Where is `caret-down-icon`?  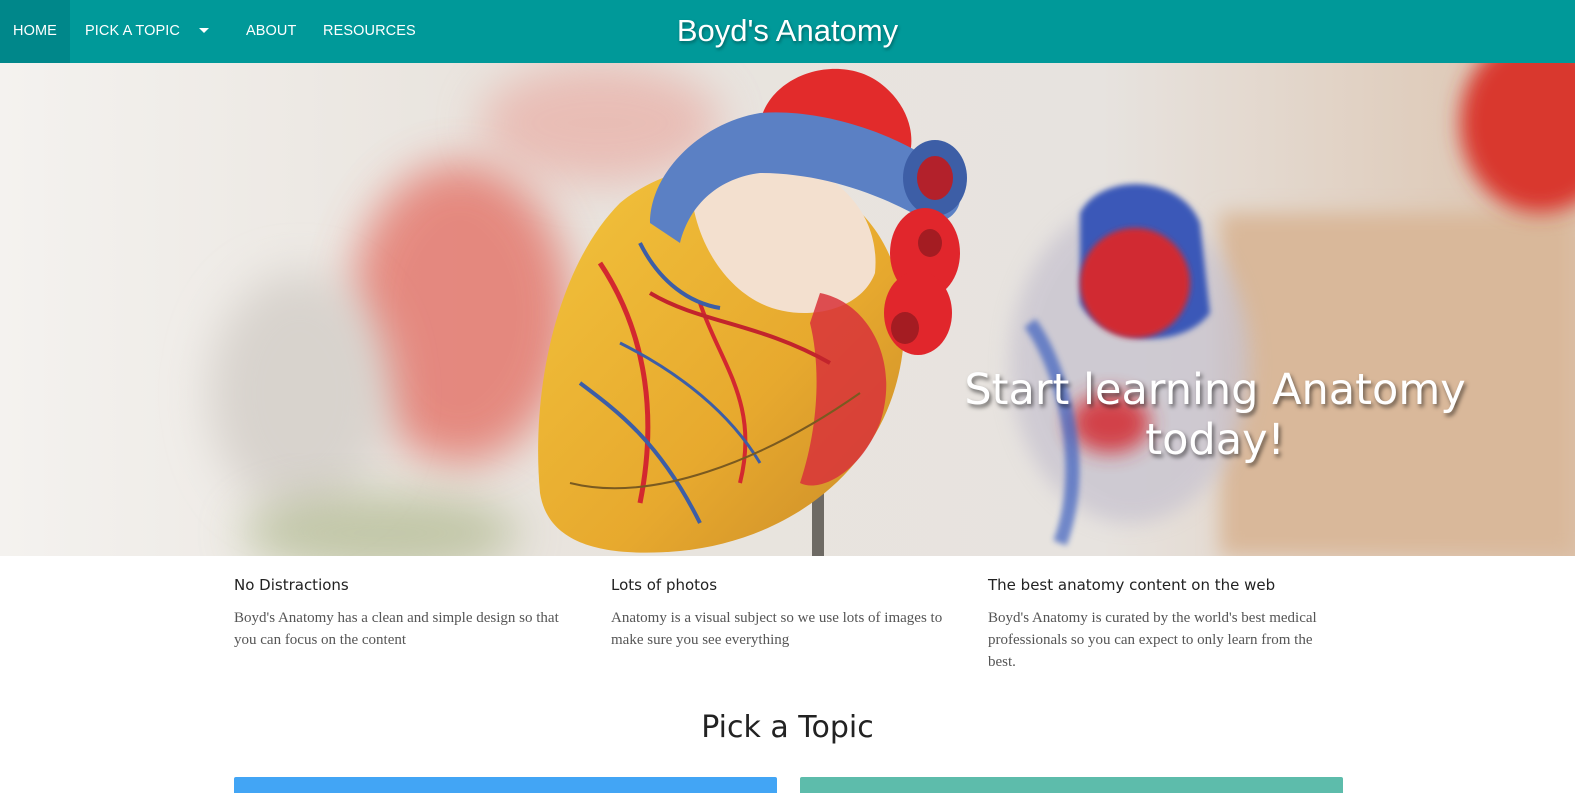
caret-down-icon is located at coordinates (204, 30).